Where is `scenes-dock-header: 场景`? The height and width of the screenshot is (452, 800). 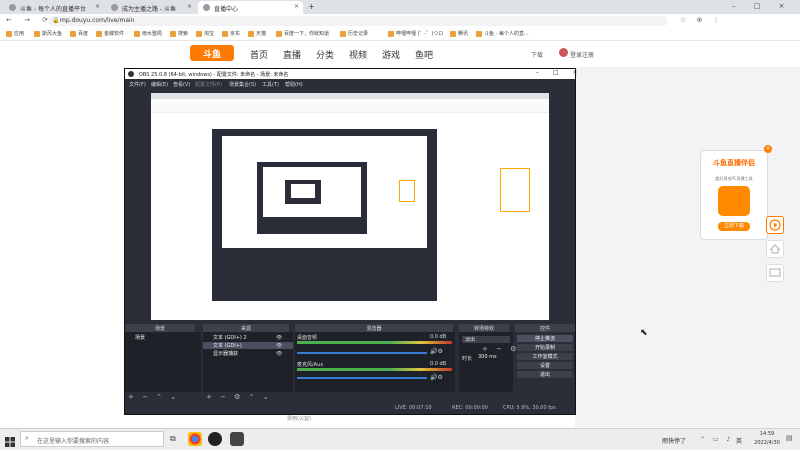 scenes-dock-header: 场景 is located at coordinates (160, 328).